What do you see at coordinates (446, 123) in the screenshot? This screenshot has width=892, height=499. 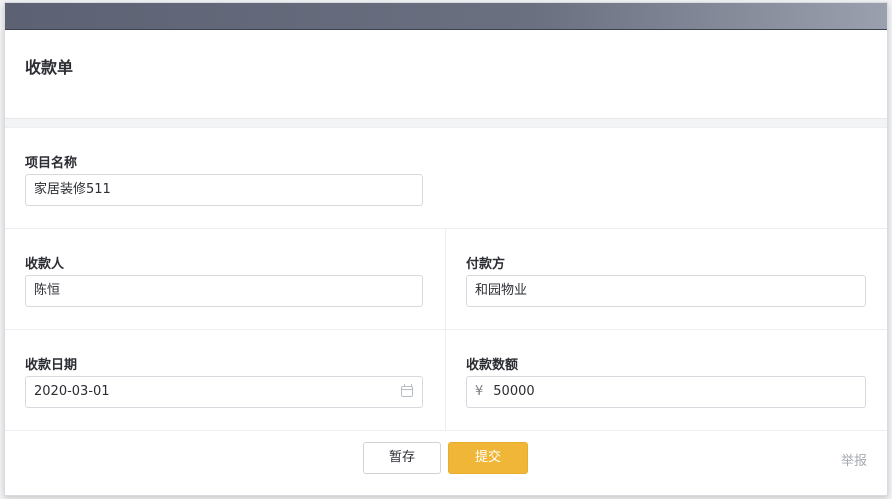 I see `section-divider` at bounding box center [446, 123].